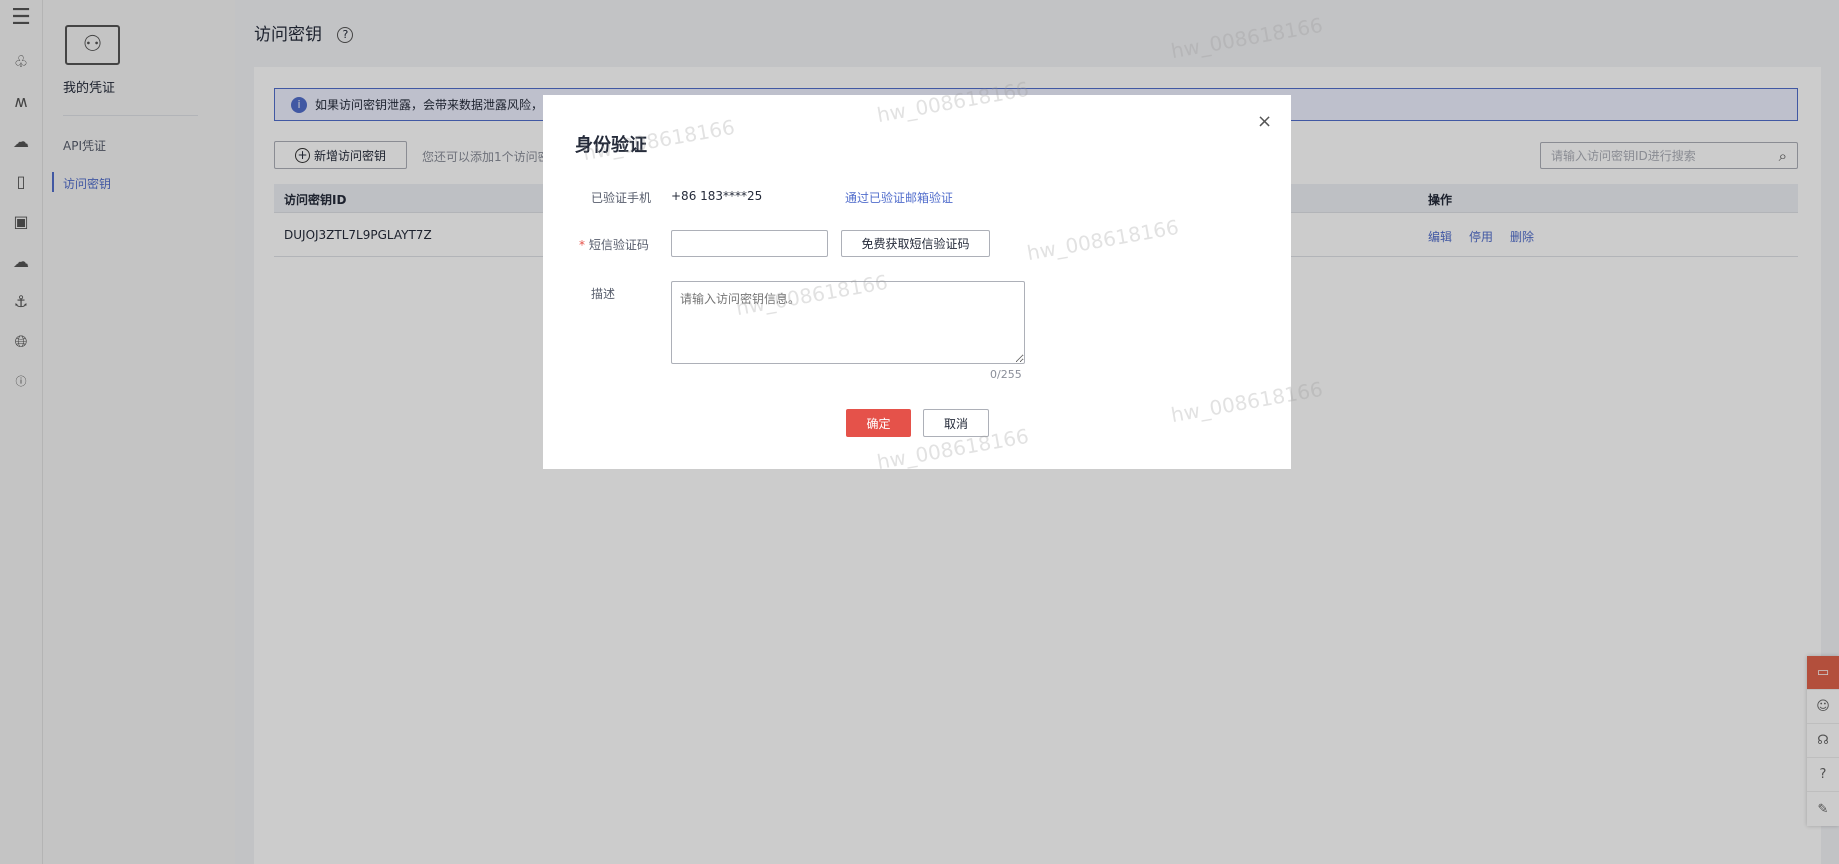 This screenshot has height=864, width=1839. I want to click on description-textarea, so click(848, 322).